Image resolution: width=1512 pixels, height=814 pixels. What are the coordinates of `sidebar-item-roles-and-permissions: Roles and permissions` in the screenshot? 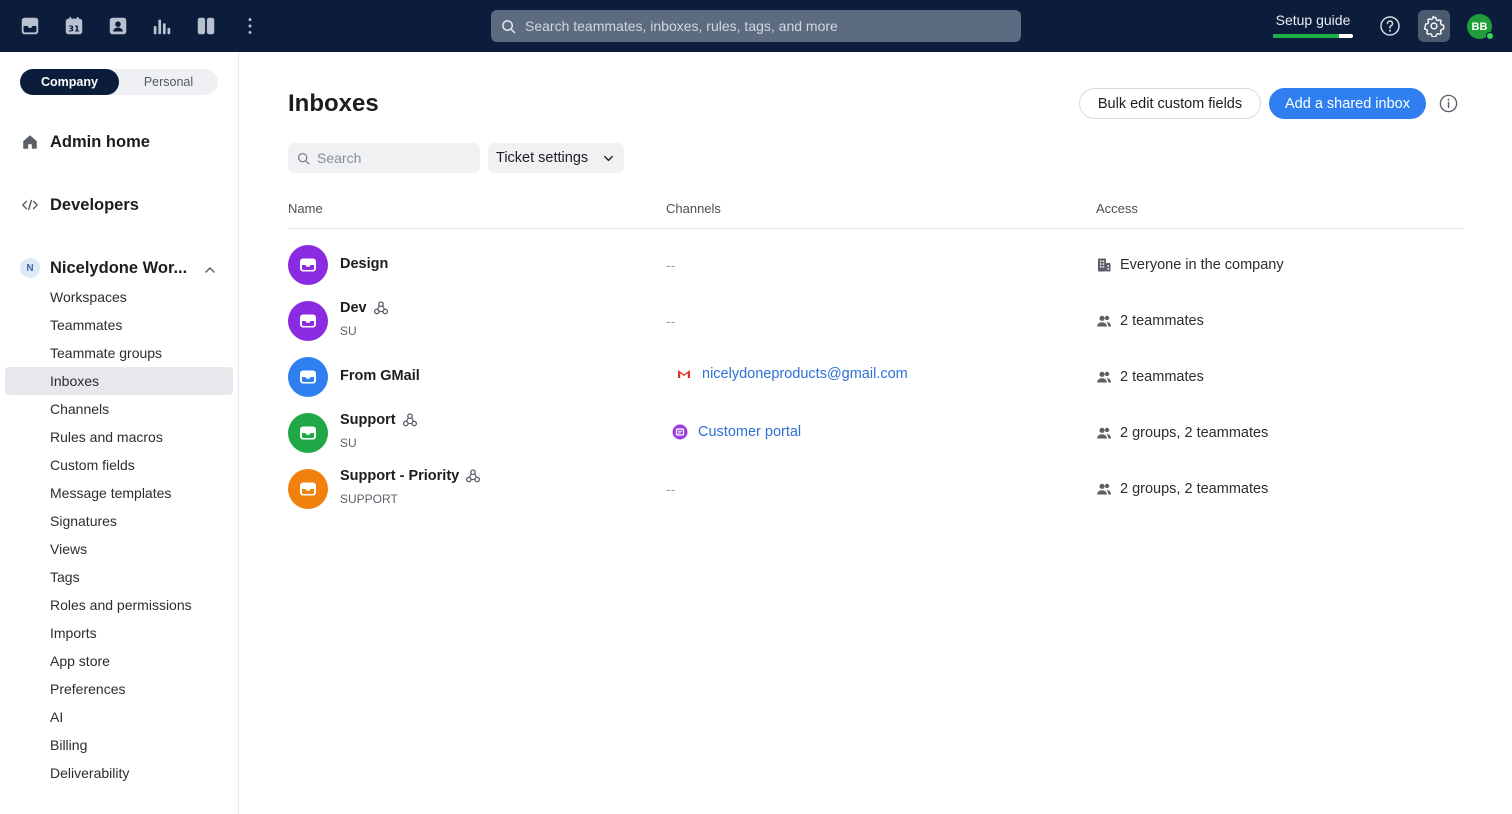 It's located at (119, 605).